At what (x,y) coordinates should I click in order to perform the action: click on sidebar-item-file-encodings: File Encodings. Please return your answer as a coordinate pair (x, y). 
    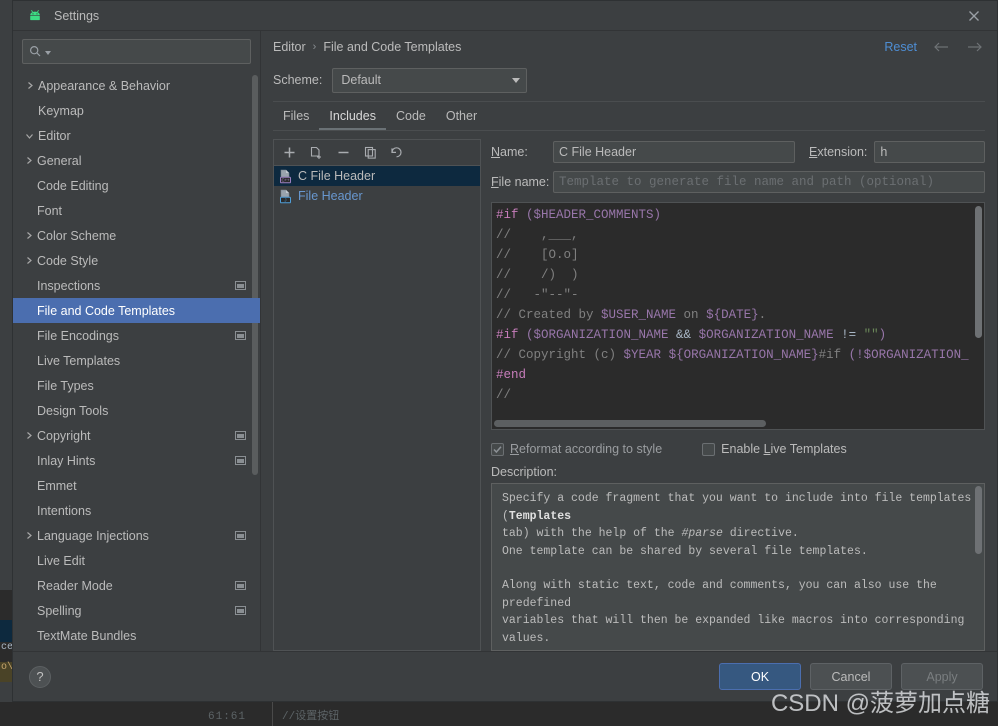
    Looking at the image, I should click on (136, 335).